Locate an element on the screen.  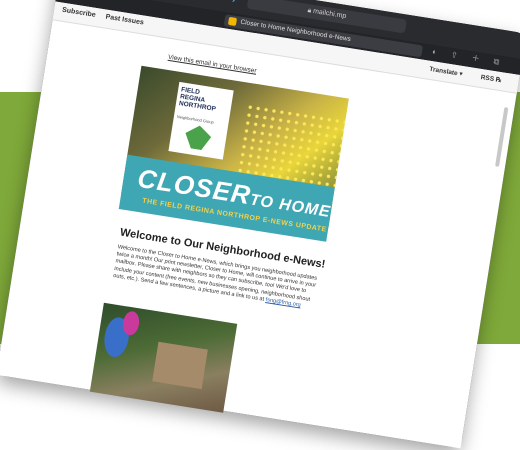
past-issues-link: Past Issues is located at coordinates (124, 20).